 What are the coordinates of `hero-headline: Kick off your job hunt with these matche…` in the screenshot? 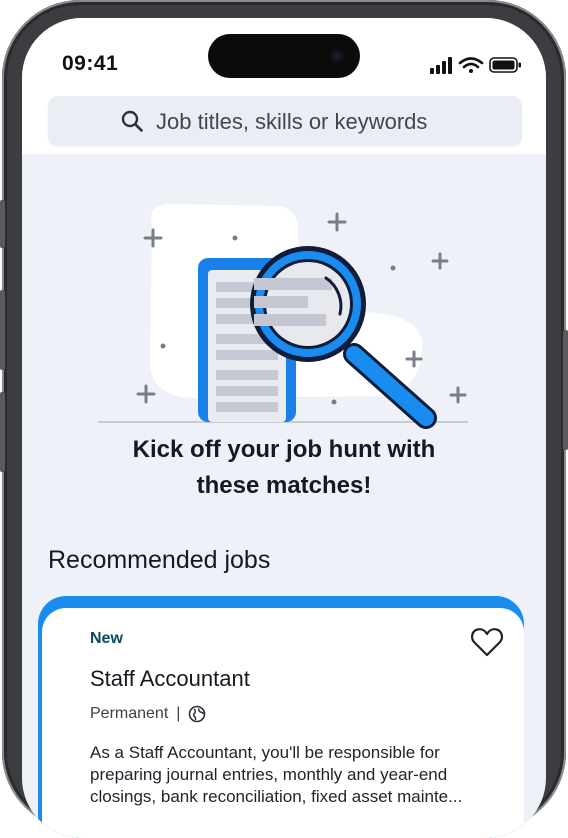 It's located at (284, 468).